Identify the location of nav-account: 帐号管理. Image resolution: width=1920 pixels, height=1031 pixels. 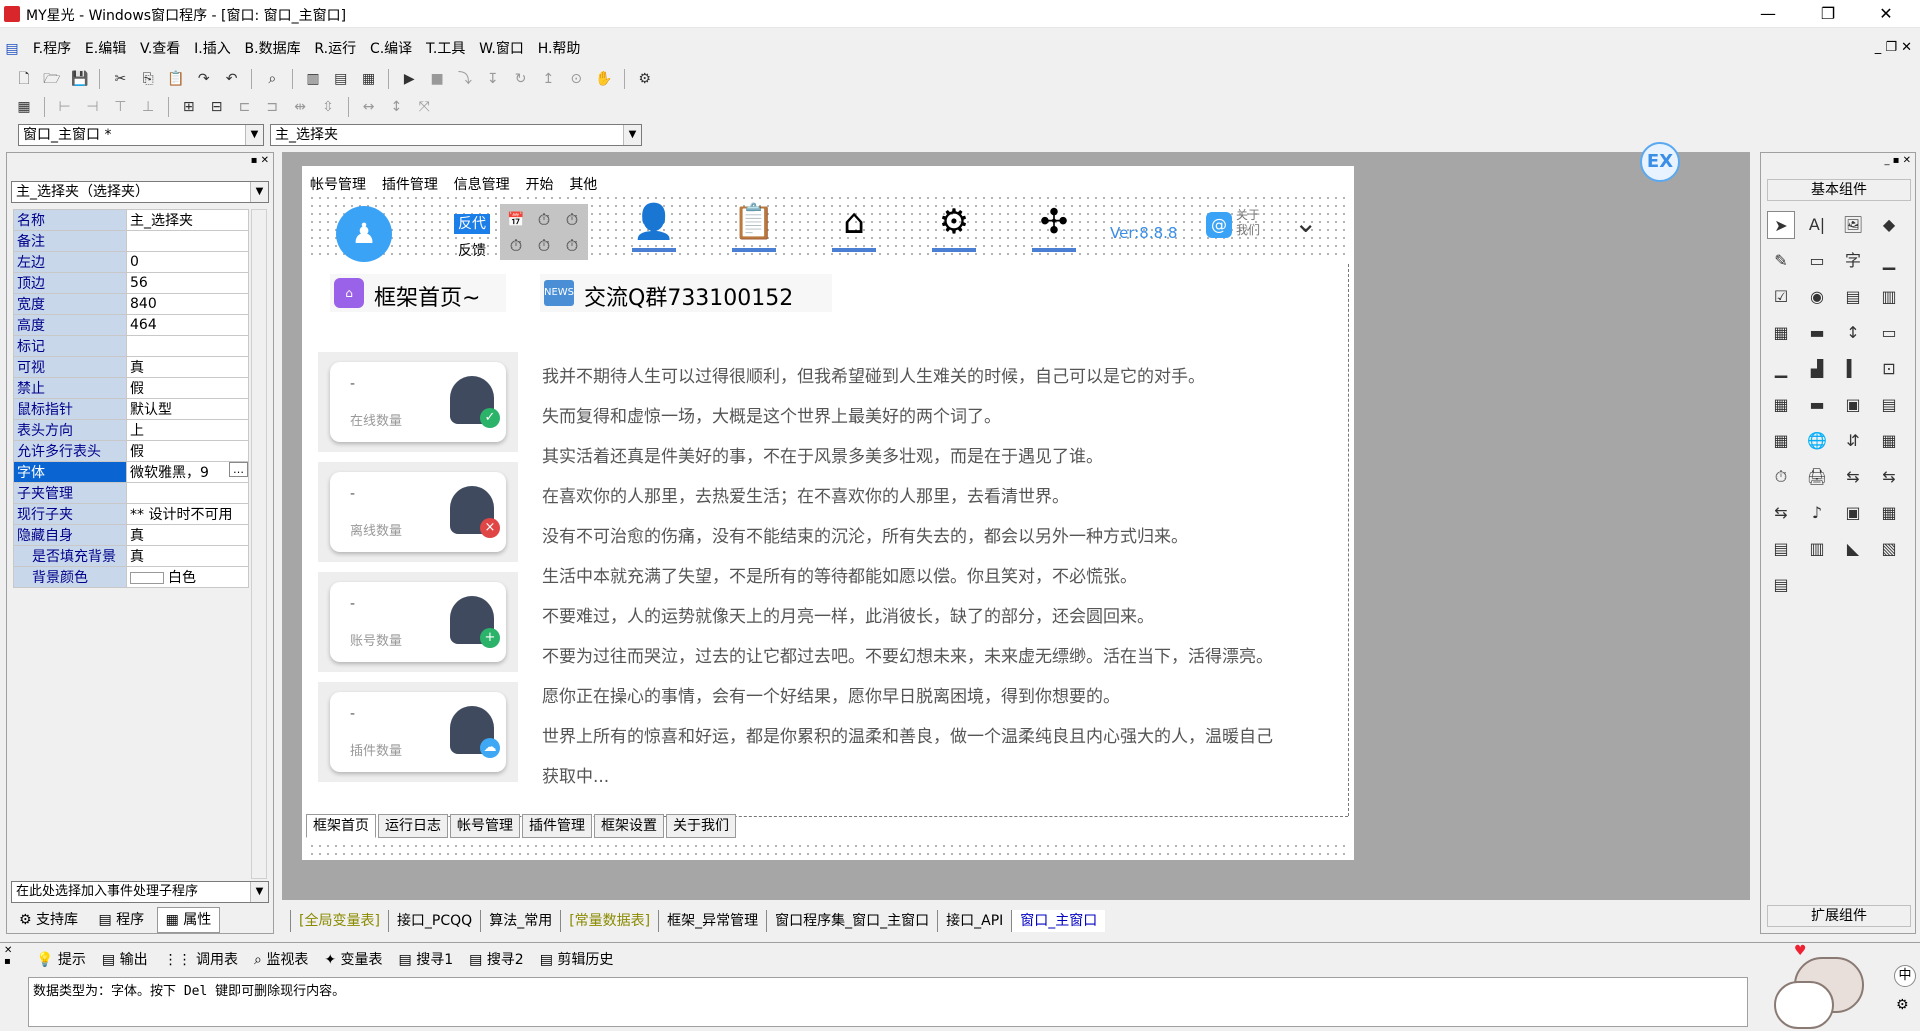
(338, 184).